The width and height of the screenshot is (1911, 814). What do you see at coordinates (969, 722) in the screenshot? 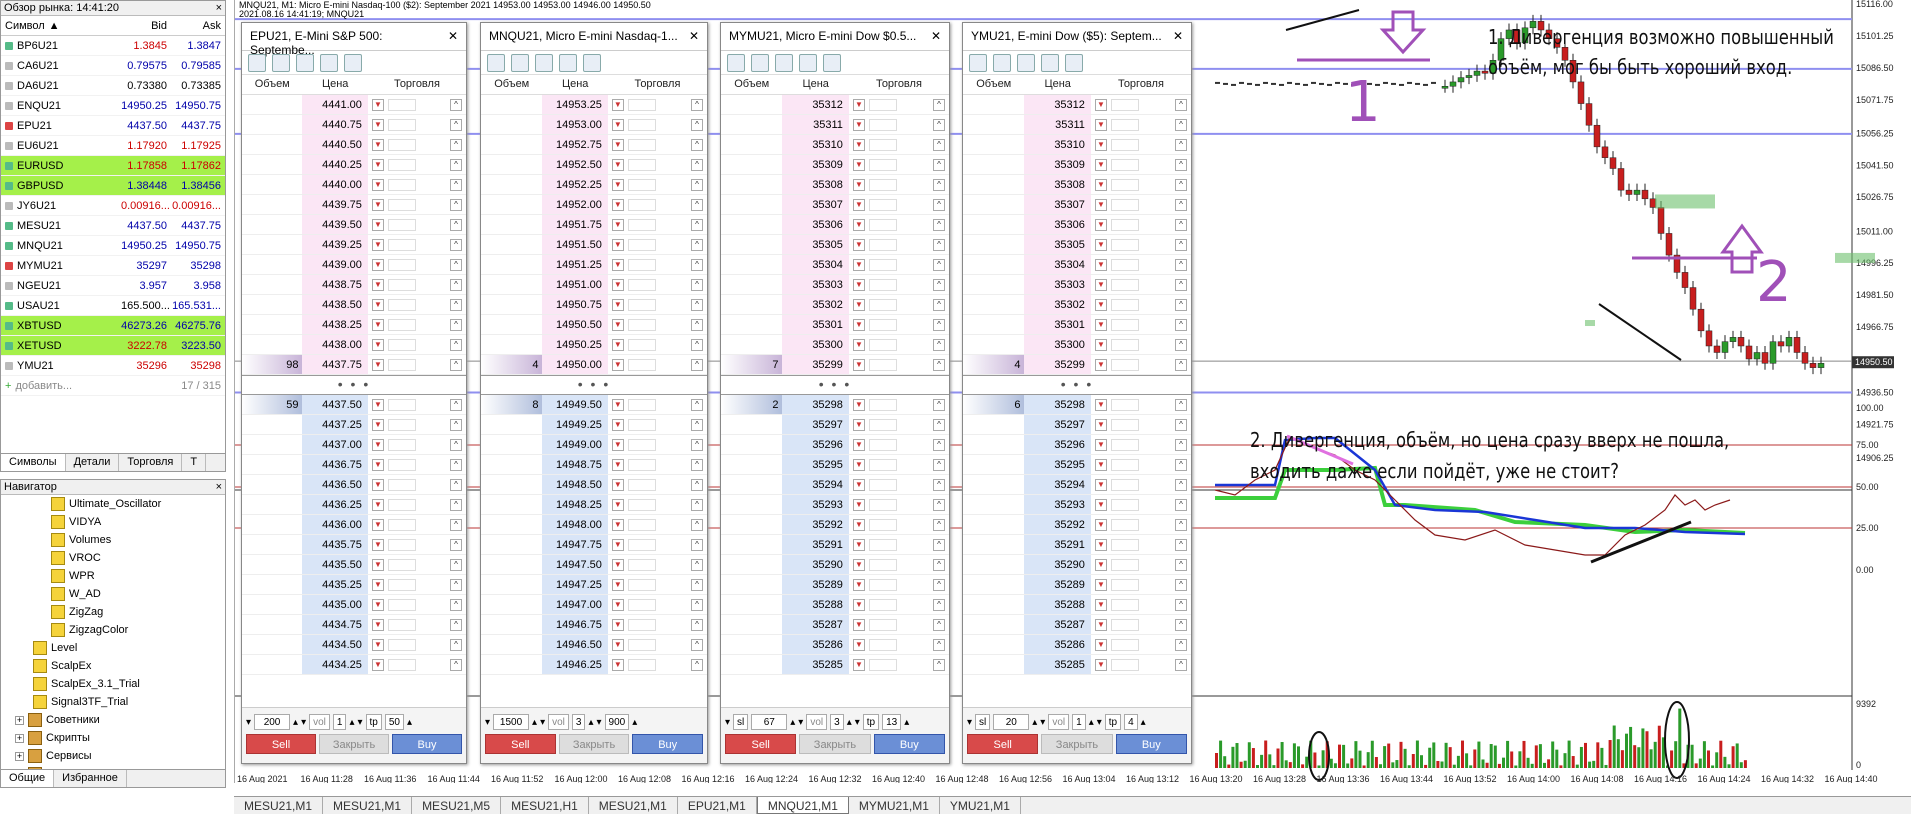
I see `chevron-down-icon: ▾` at bounding box center [969, 722].